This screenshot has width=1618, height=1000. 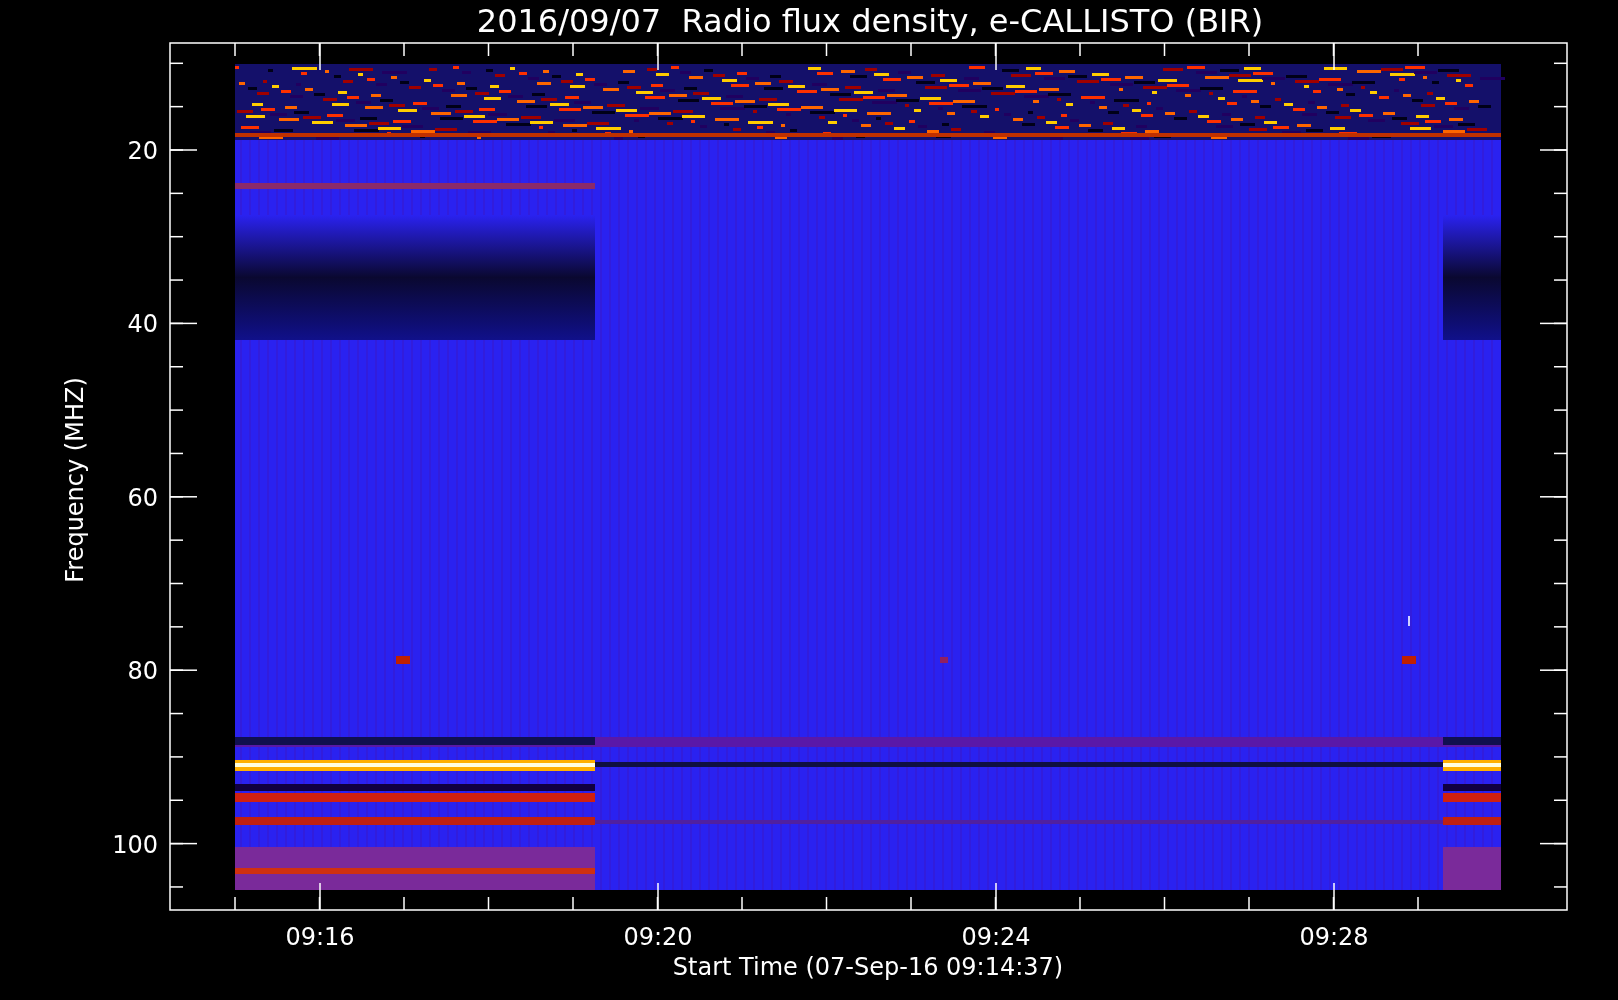 What do you see at coordinates (868, 967) in the screenshot?
I see `axis-label: Start Time (07-Sep-16 09:14:37)` at bounding box center [868, 967].